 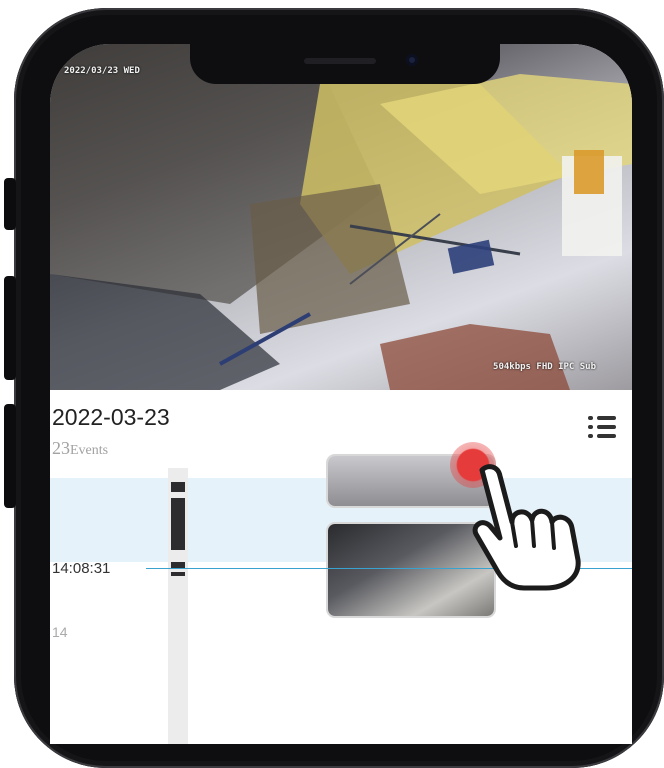 I want to click on list-icon, so click(x=602, y=427).